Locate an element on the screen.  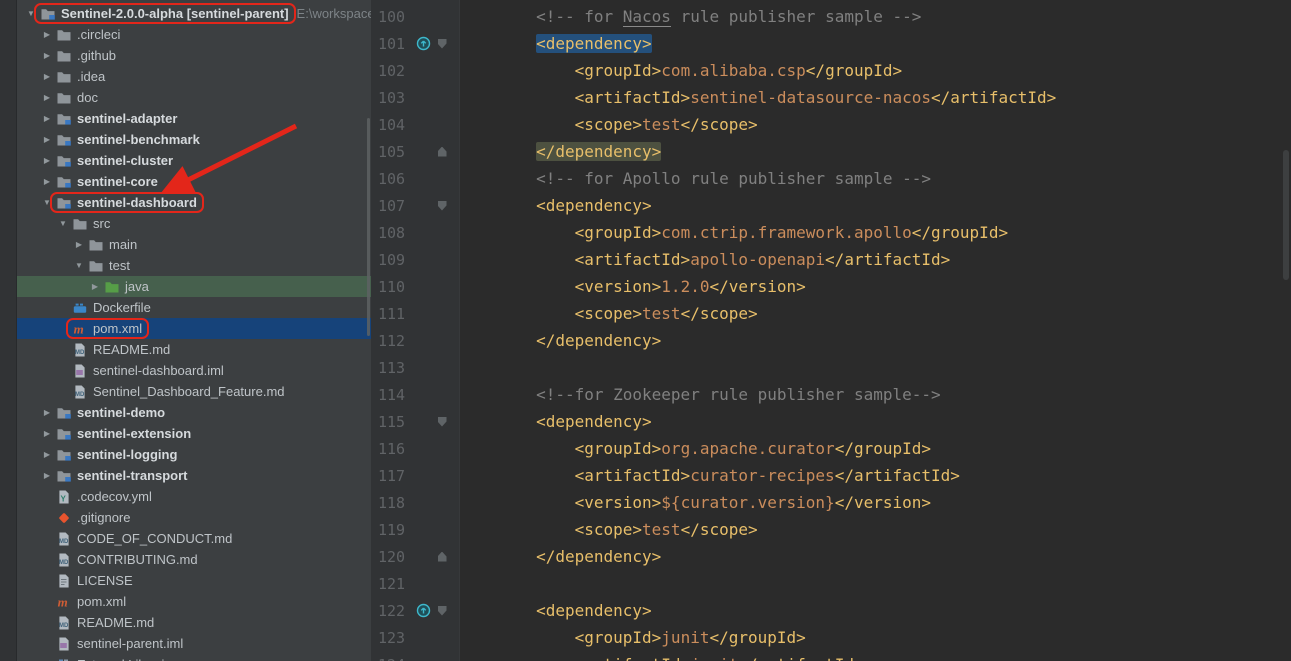
code-line-113: 113 is located at coordinates (831, 367).